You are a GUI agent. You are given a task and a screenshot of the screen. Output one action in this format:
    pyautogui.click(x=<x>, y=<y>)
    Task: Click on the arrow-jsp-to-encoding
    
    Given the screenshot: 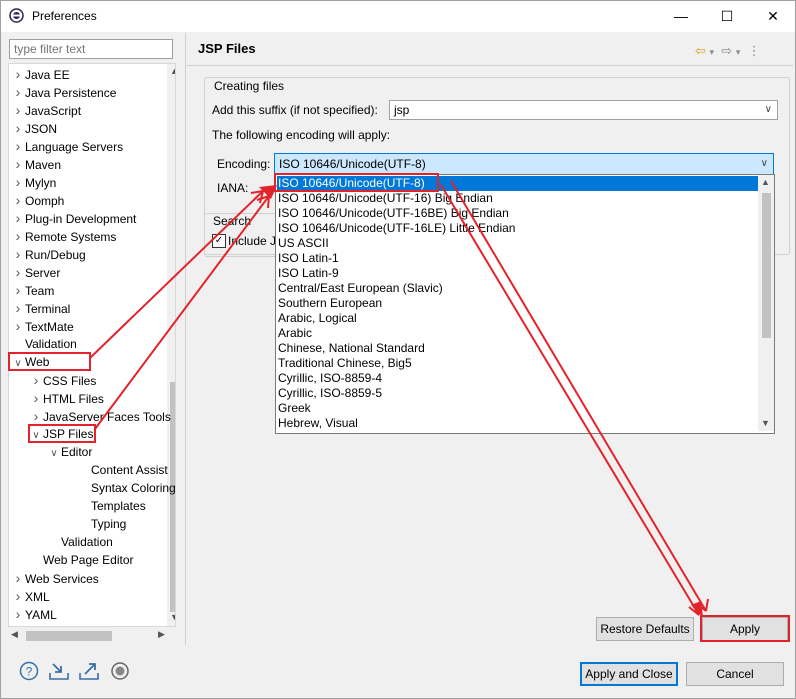 What is the action you would take?
    pyautogui.click(x=182, y=312)
    